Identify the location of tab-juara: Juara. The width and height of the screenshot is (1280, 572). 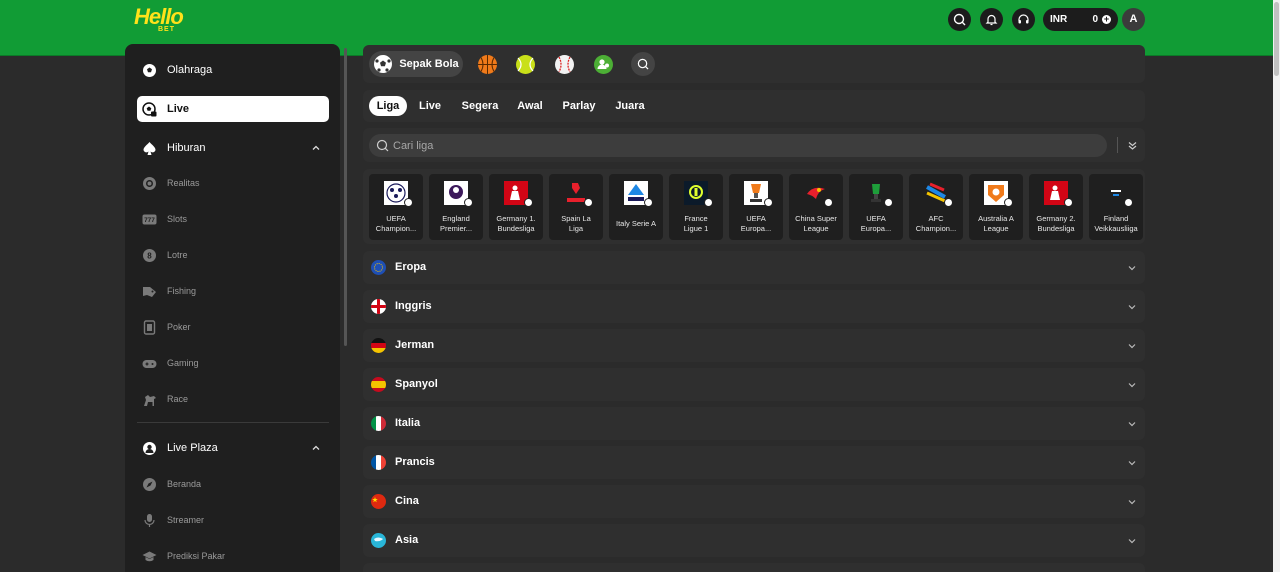
(630, 106).